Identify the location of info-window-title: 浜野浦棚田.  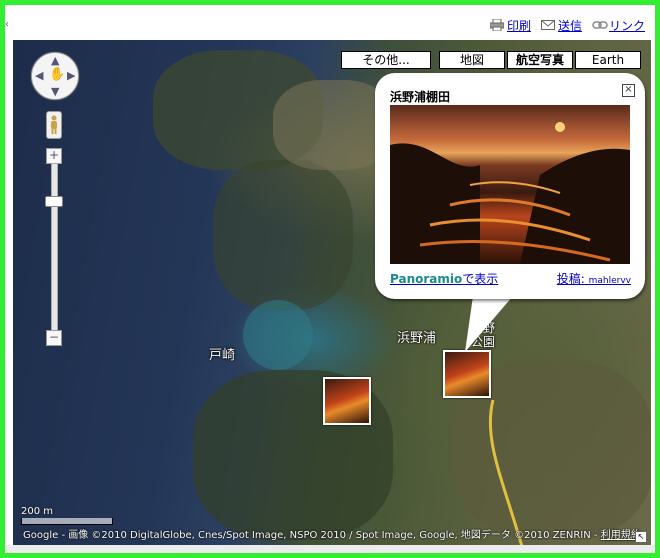
(420, 97).